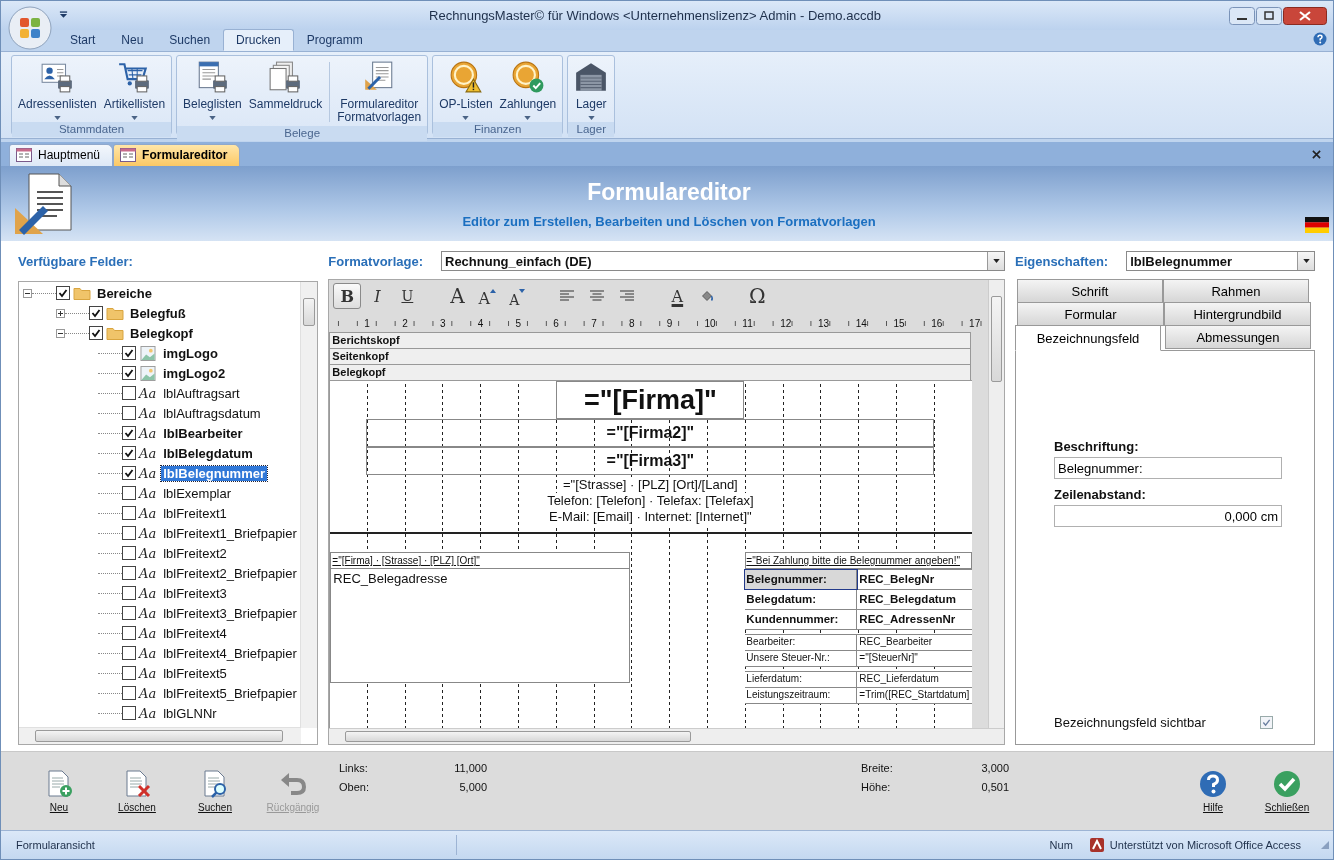 The image size is (1334, 860). What do you see at coordinates (190, 353) in the screenshot?
I see `tree-item: imgLogo` at bounding box center [190, 353].